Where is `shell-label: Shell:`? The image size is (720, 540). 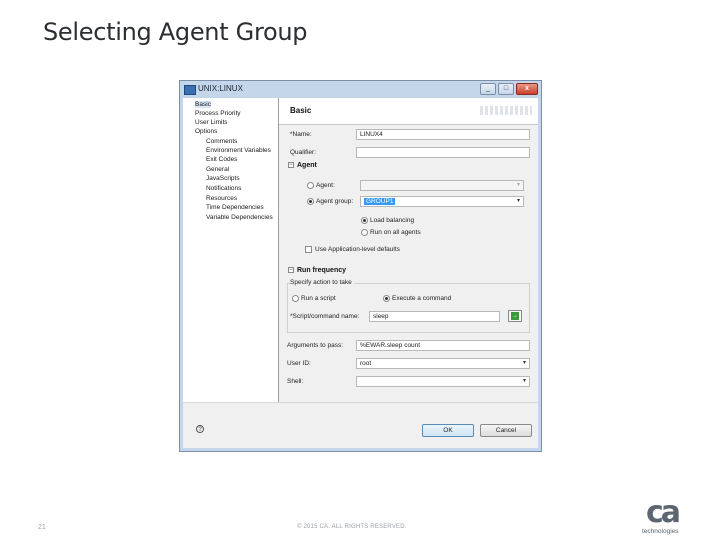
shell-label: Shell: is located at coordinates (295, 381).